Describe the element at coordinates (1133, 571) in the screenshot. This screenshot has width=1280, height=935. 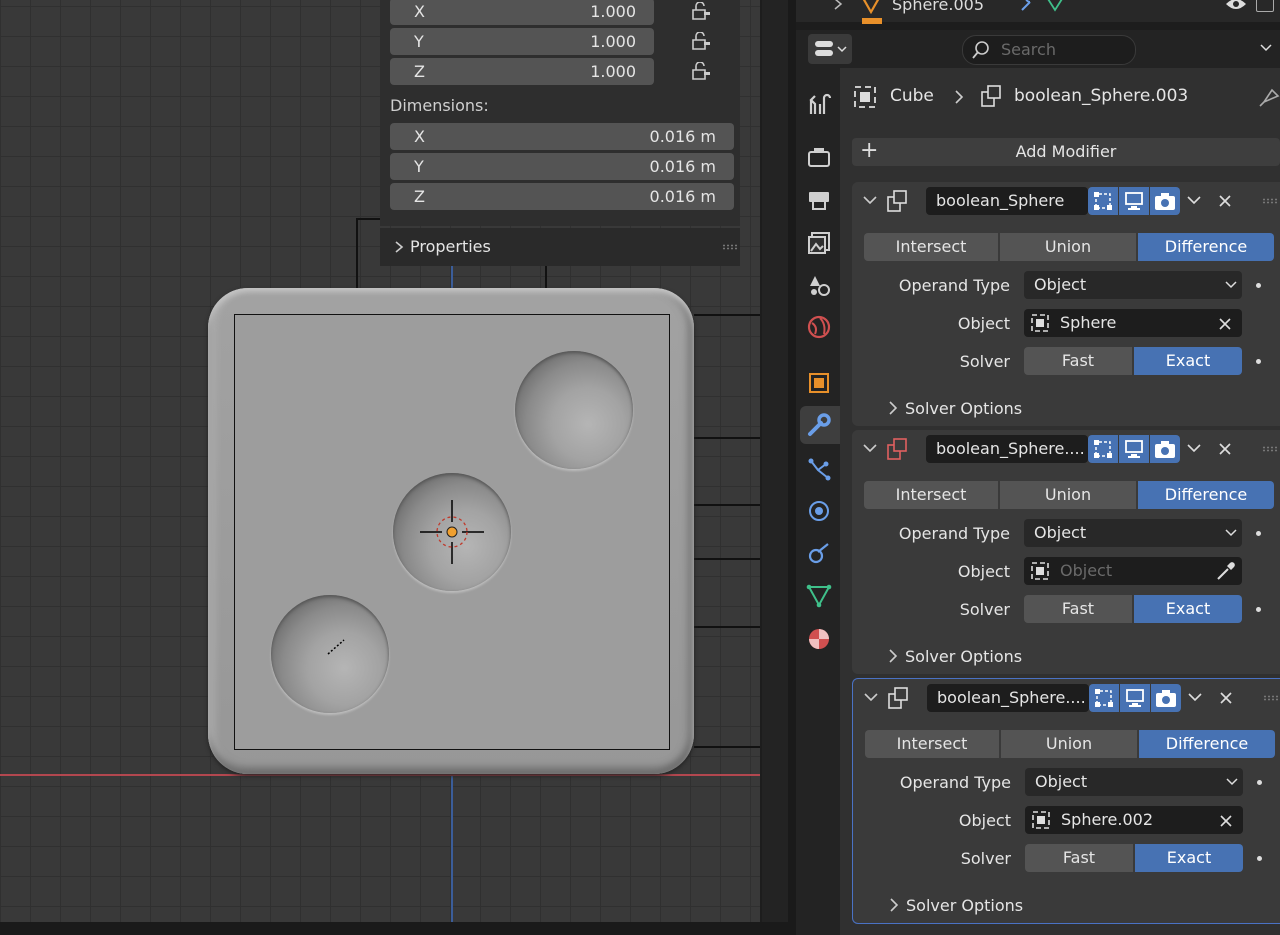
I see `object-field: Object` at that location.